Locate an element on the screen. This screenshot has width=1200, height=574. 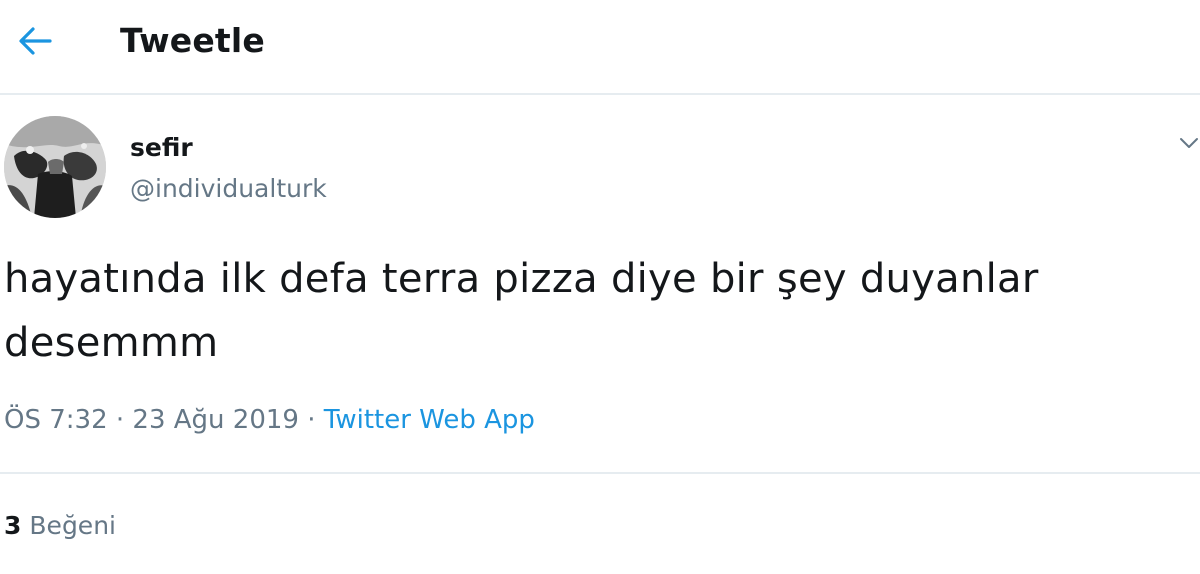
likes-stat: 3 Beğeni is located at coordinates (60, 526).